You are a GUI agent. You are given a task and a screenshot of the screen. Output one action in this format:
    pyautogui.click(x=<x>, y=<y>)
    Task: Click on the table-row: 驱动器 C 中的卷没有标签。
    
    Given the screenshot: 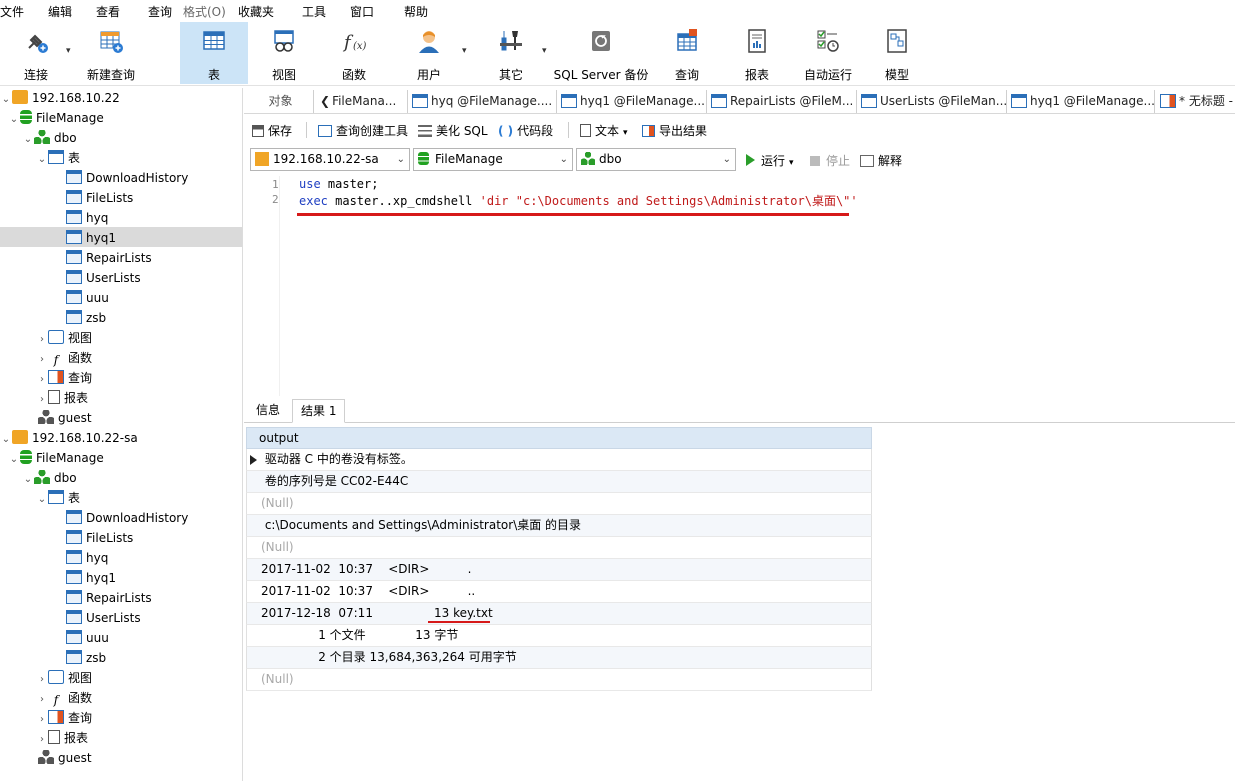 What is the action you would take?
    pyautogui.click(x=559, y=460)
    